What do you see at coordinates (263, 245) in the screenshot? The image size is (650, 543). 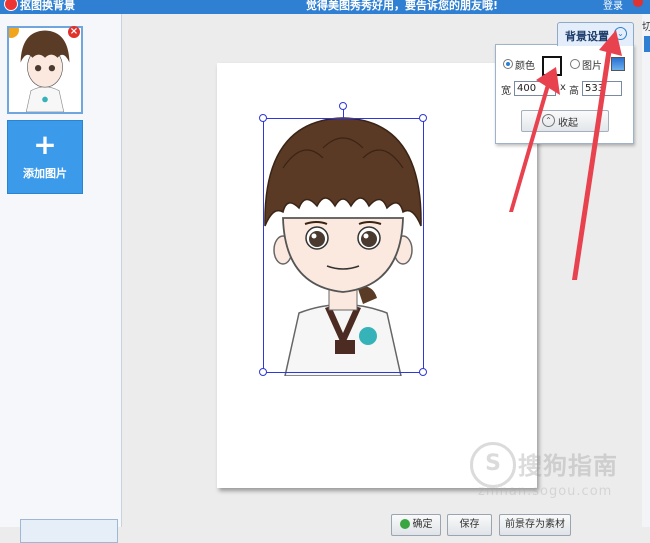 I see `selection-frame-left` at bounding box center [263, 245].